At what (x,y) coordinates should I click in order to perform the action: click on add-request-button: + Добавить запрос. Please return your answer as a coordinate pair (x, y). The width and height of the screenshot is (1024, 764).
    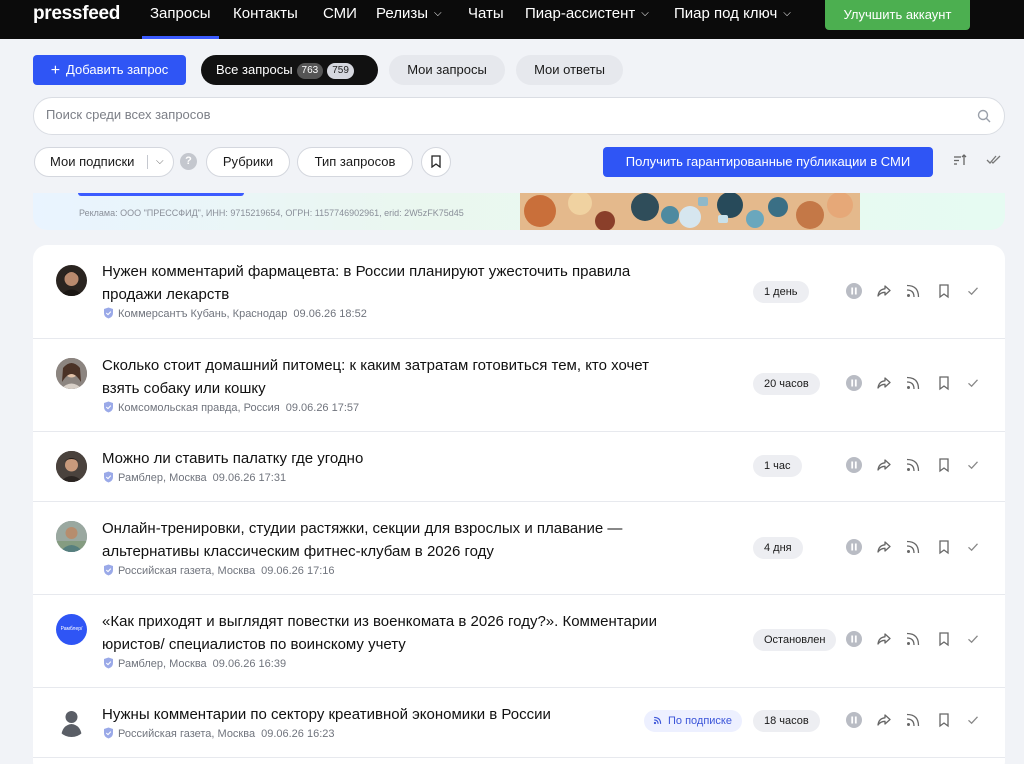
    Looking at the image, I should click on (109, 70).